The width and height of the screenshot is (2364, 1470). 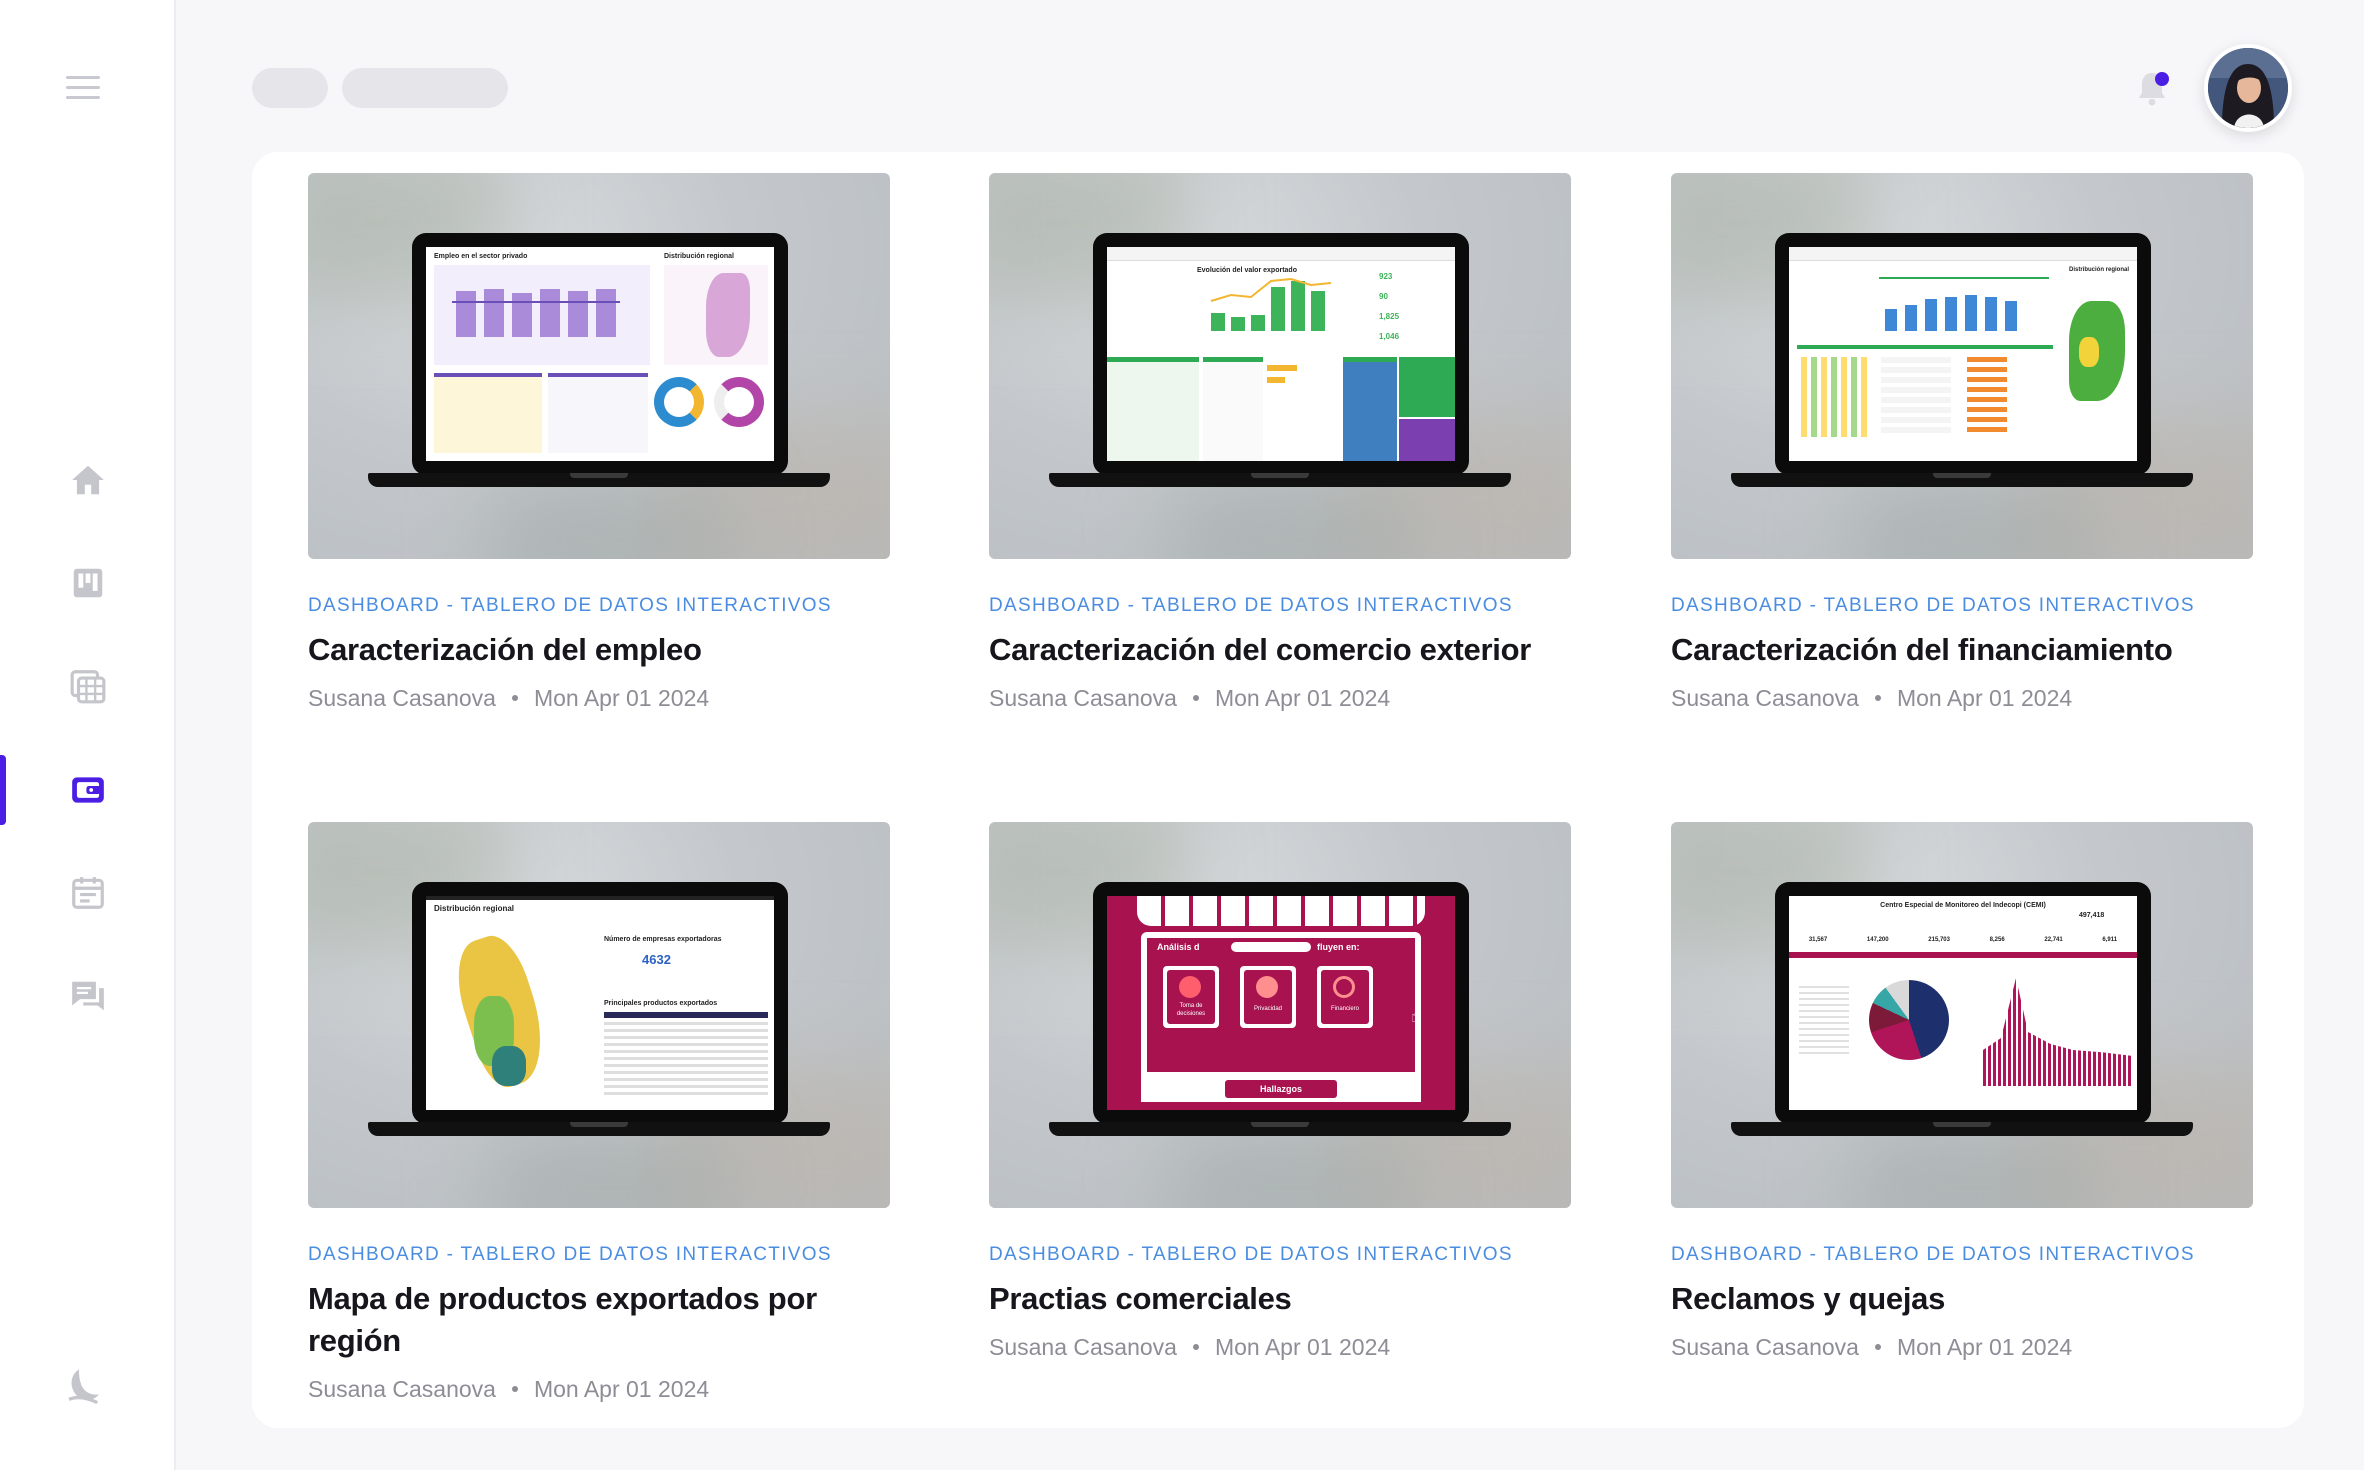 What do you see at coordinates (474, 908) in the screenshot?
I see `thumb-title: Distribución regional` at bounding box center [474, 908].